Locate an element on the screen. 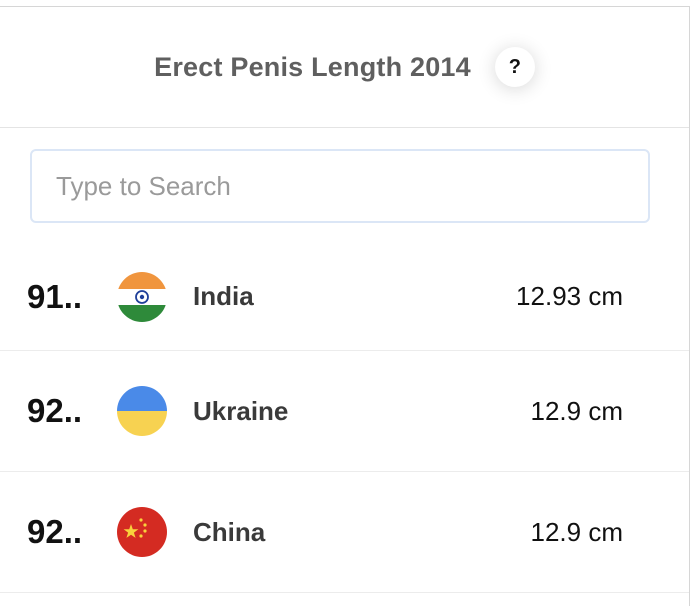 This screenshot has height=606, width=696. rank-label: 91.. is located at coordinates (55, 296).